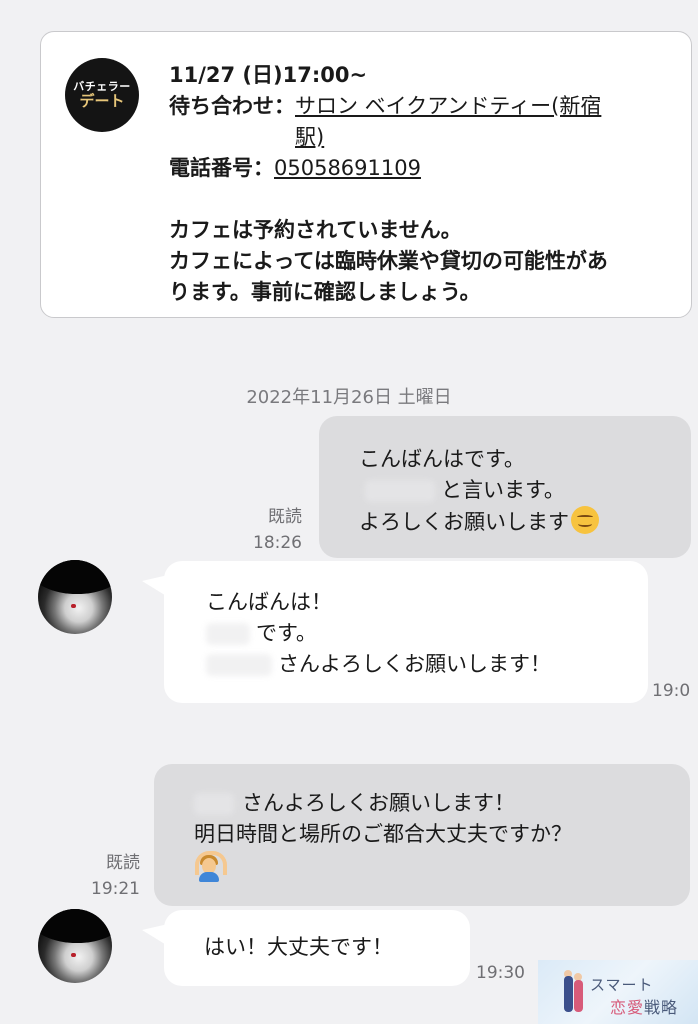 The width and height of the screenshot is (698, 1024). What do you see at coordinates (102, 86) in the screenshot?
I see `logo-line1: バチェラー` at bounding box center [102, 86].